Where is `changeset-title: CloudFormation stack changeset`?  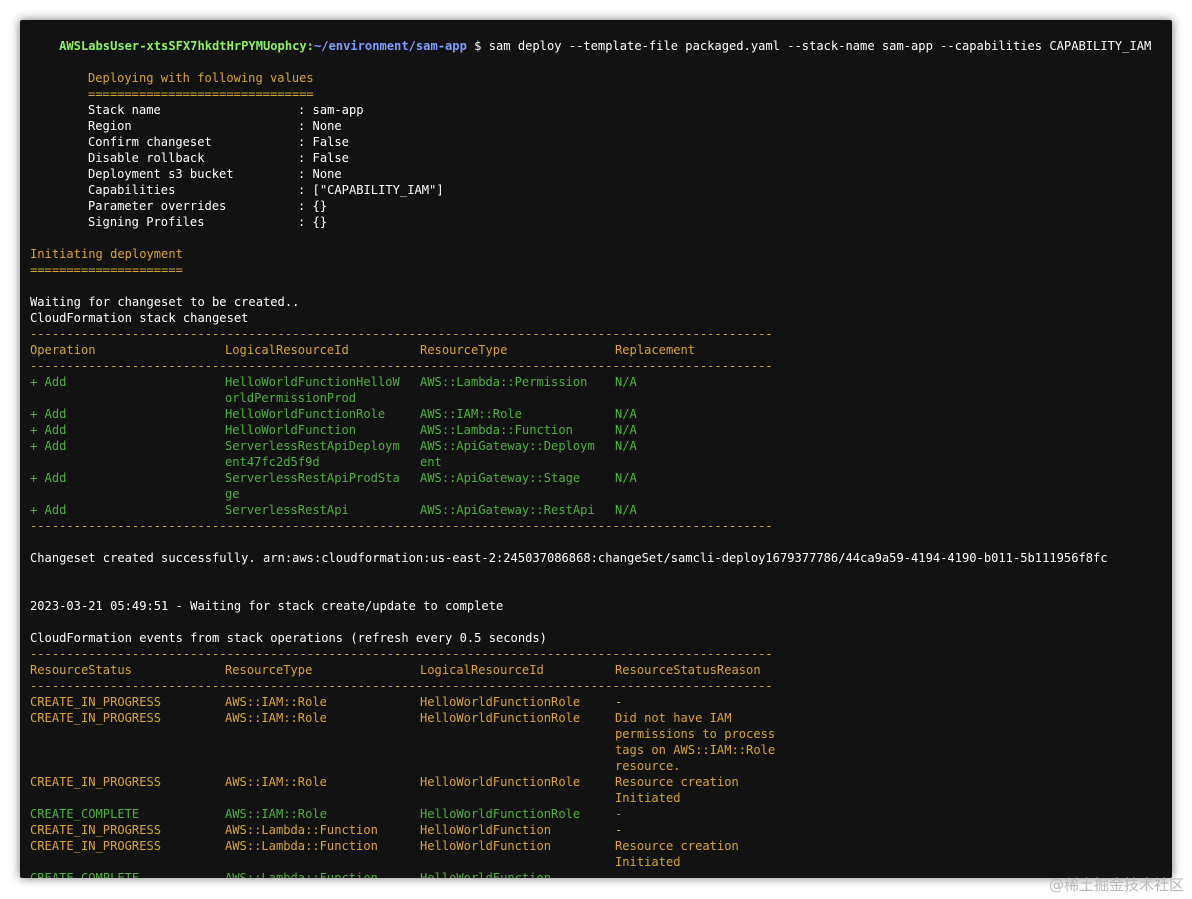
changeset-title: CloudFormation stack changeset is located at coordinates (139, 318).